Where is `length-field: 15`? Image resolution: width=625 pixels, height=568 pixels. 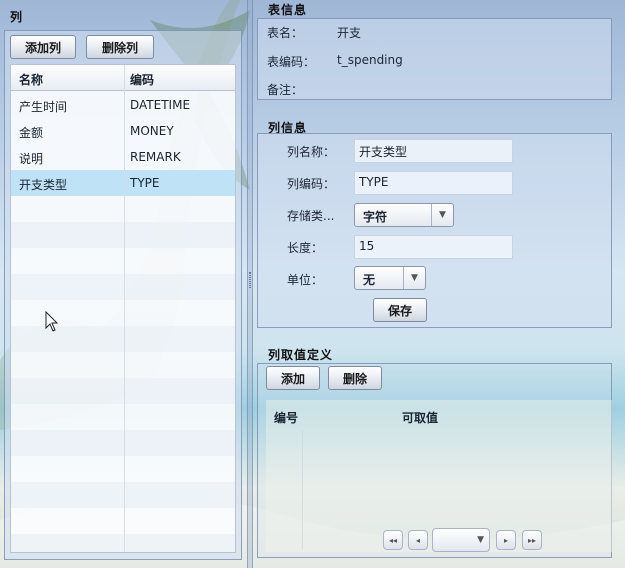
length-field: 15 is located at coordinates (433, 247).